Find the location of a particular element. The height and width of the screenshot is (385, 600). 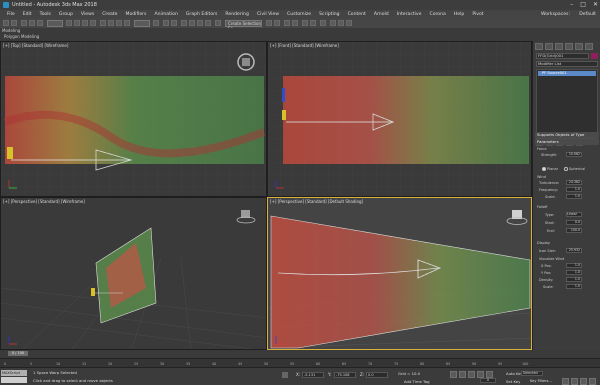

go-to-start-icon is located at coordinates (453, 374).